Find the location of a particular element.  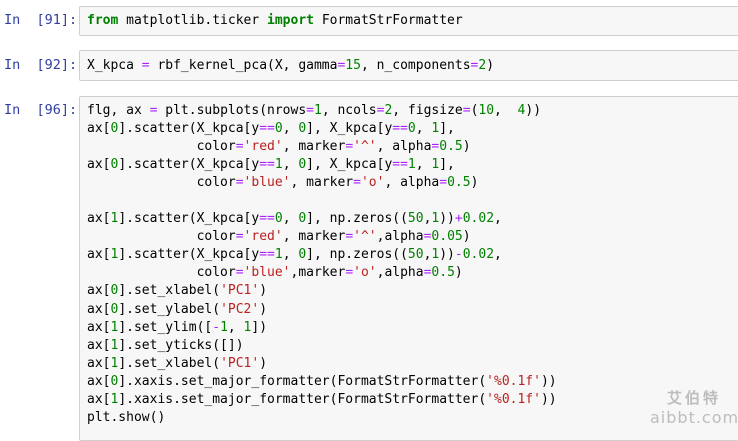

code-line: ax[1].set_yticks([]) is located at coordinates (412, 346).